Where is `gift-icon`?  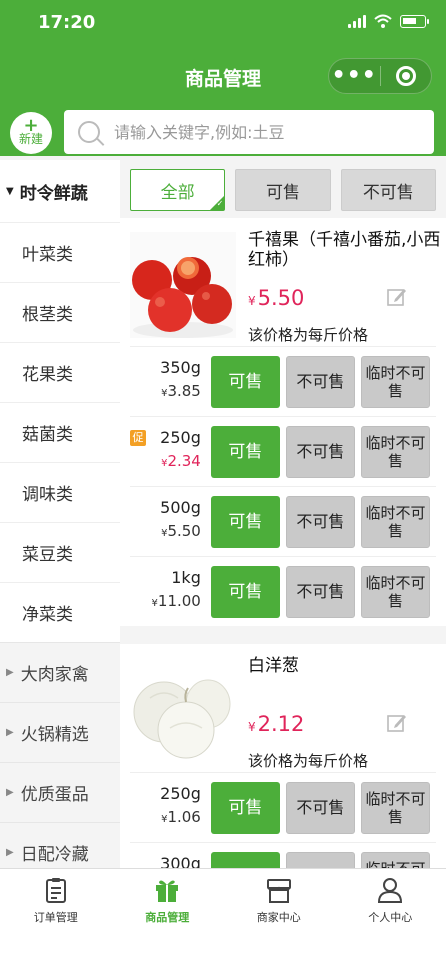 gift-icon is located at coordinates (167, 891).